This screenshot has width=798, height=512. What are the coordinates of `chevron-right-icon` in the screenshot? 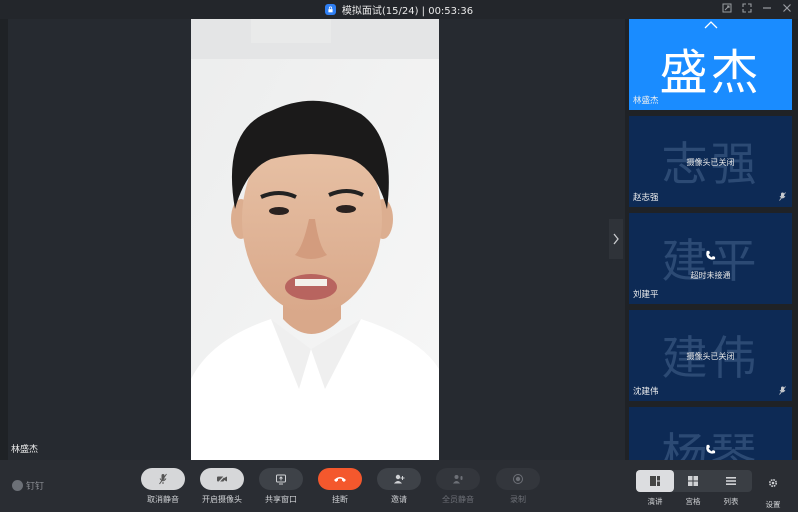 It's located at (616, 239).